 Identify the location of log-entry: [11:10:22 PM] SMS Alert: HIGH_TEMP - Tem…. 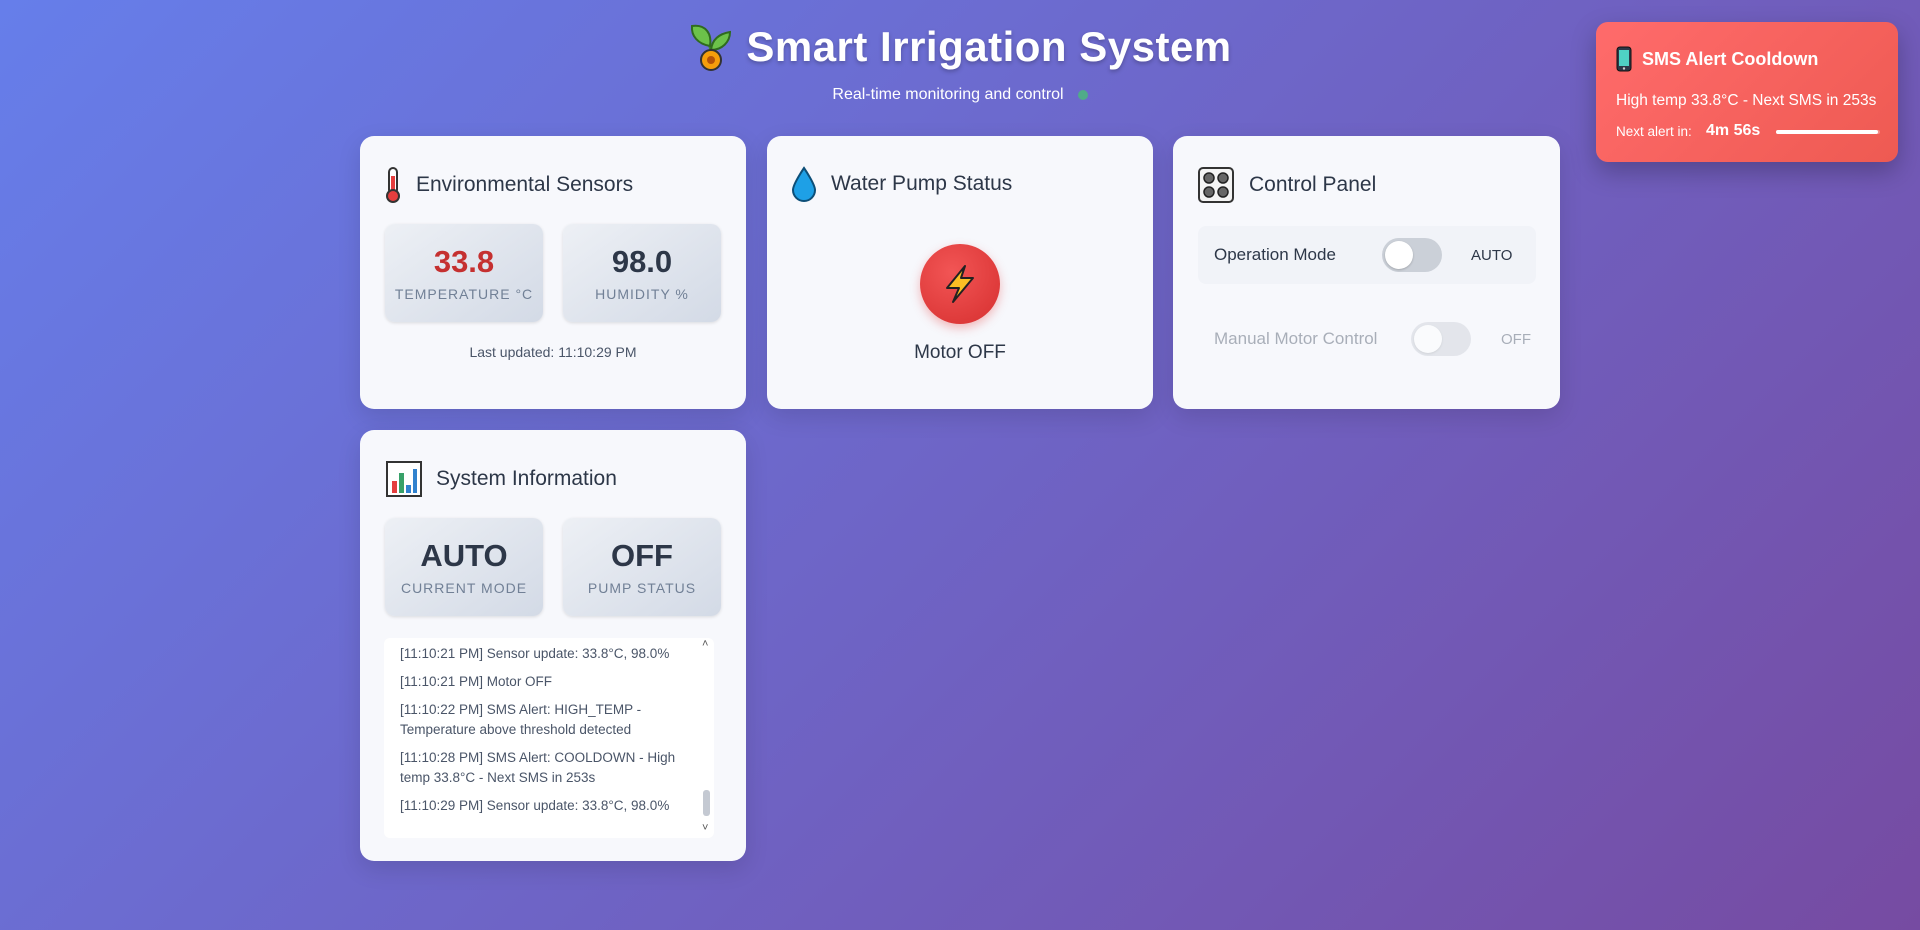
(521, 719).